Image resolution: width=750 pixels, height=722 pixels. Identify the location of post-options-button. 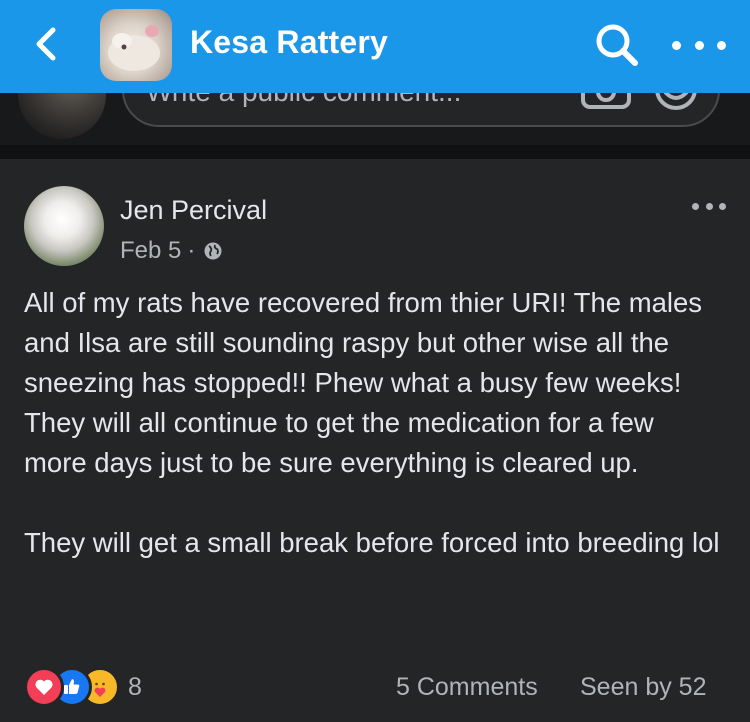
(709, 206).